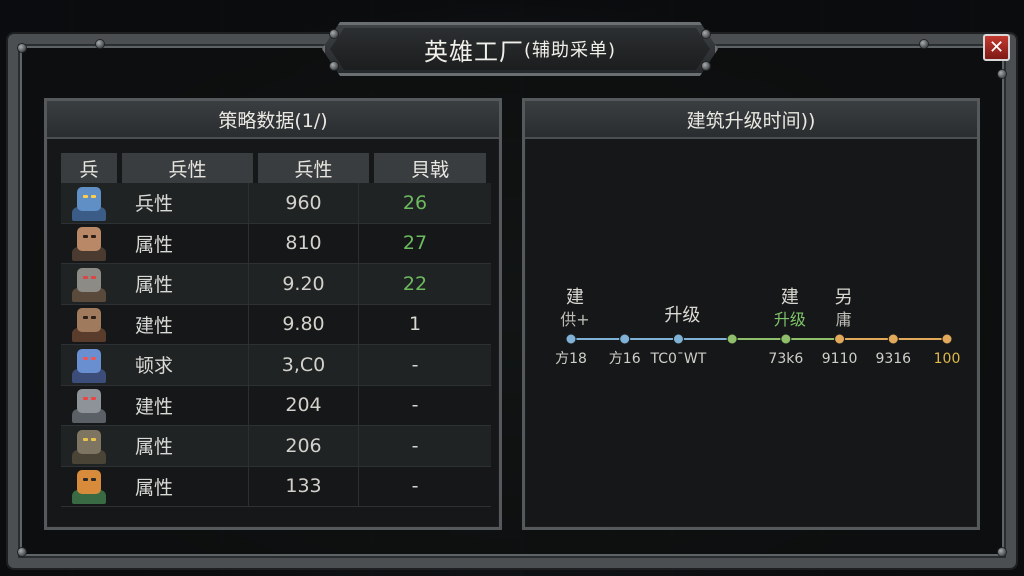  What do you see at coordinates (415, 243) in the screenshot?
I see `hero-bonus: 27` at bounding box center [415, 243].